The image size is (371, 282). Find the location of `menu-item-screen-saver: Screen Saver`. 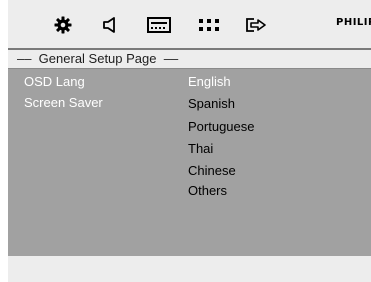

menu-item-screen-saver: Screen Saver is located at coordinates (63, 102).